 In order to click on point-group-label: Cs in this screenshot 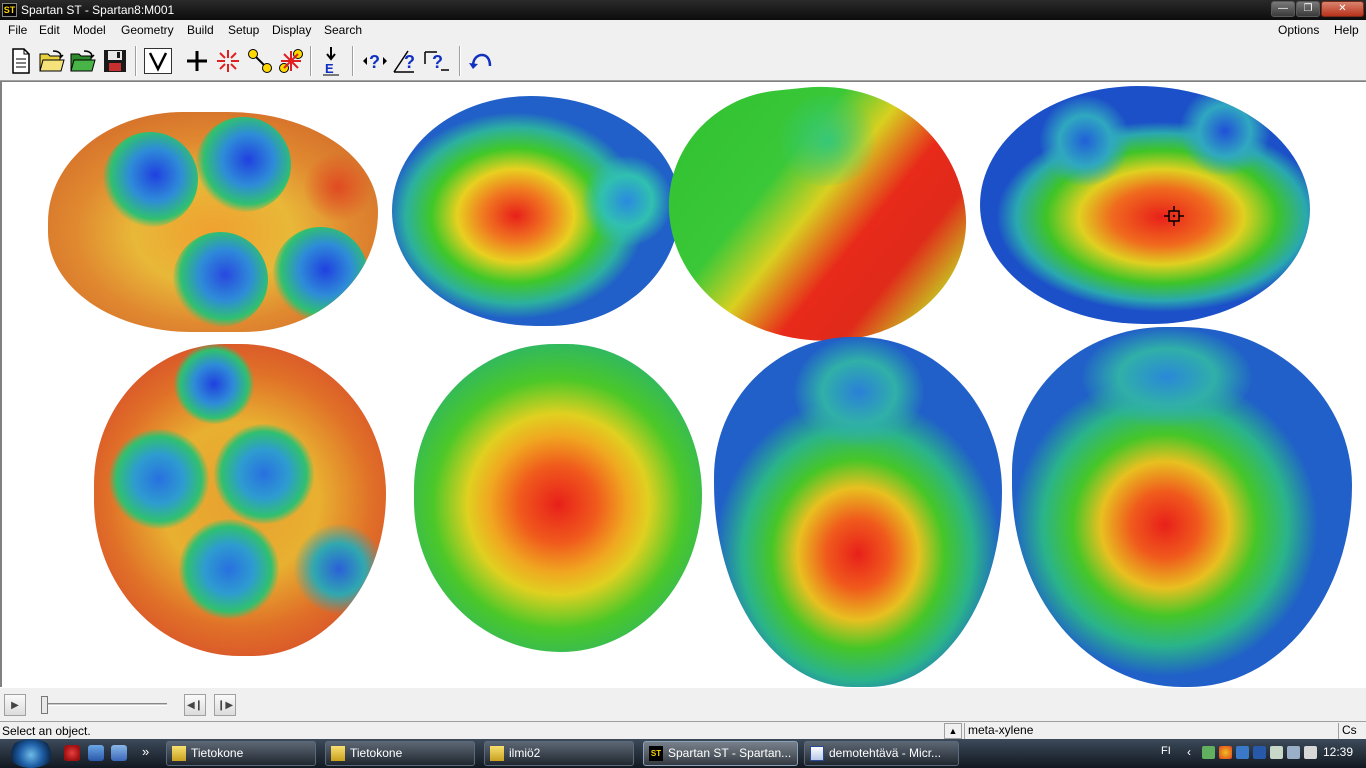, I will do `click(1352, 731)`.